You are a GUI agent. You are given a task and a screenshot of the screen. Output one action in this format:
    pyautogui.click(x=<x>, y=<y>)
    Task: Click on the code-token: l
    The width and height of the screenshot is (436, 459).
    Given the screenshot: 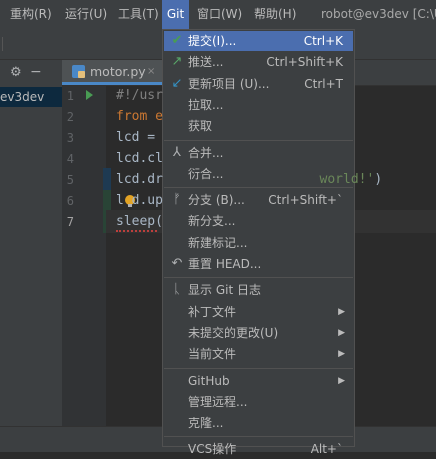 What is the action you would take?
    pyautogui.click(x=120, y=200)
    